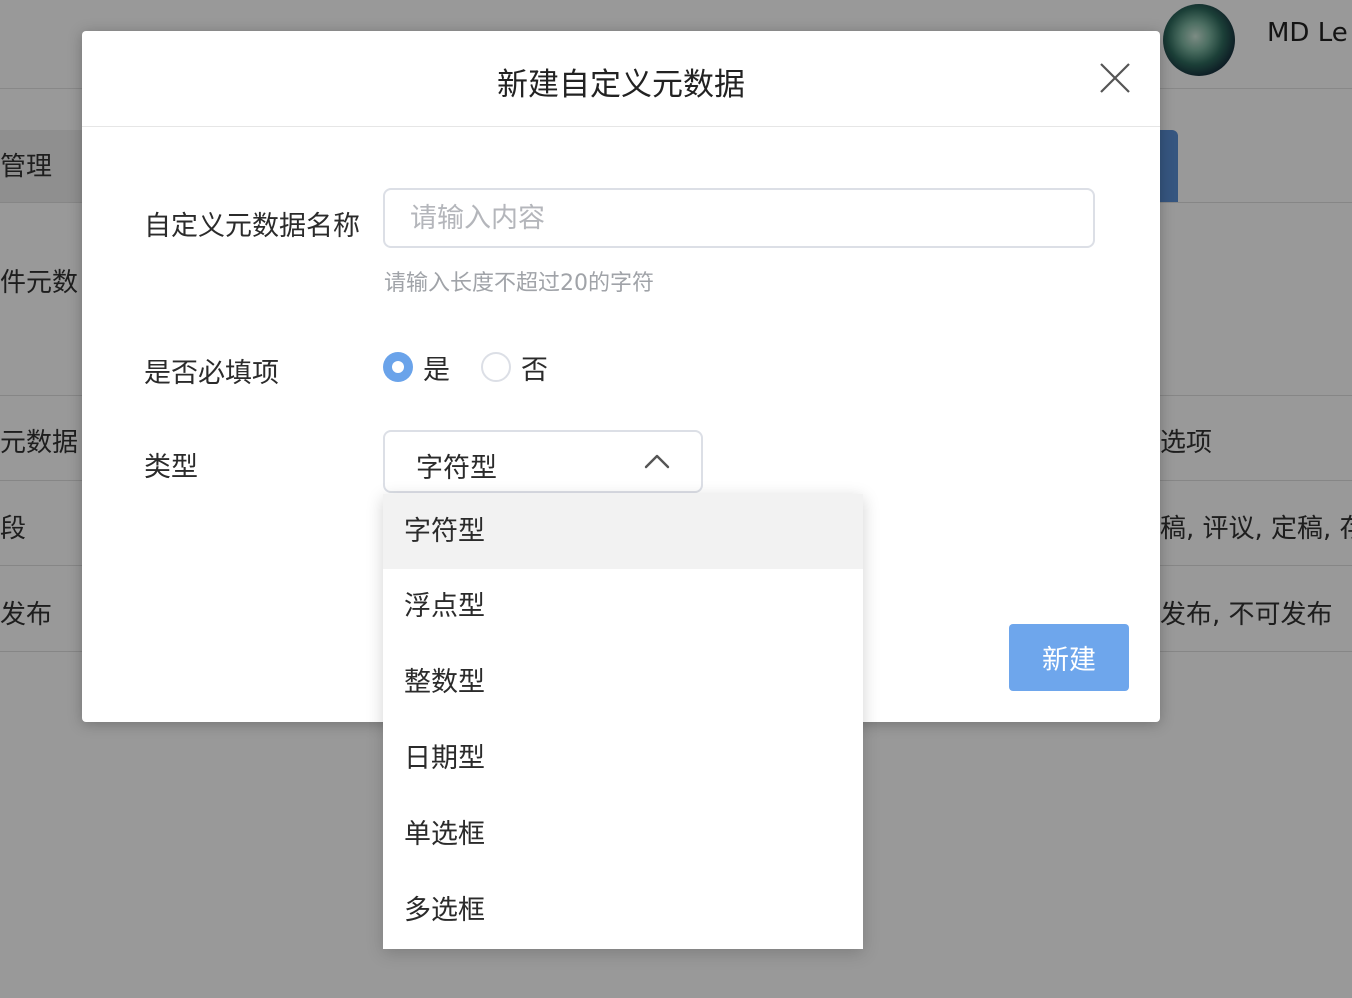  What do you see at coordinates (514, 368) in the screenshot?
I see `required-no-radio: 否` at bounding box center [514, 368].